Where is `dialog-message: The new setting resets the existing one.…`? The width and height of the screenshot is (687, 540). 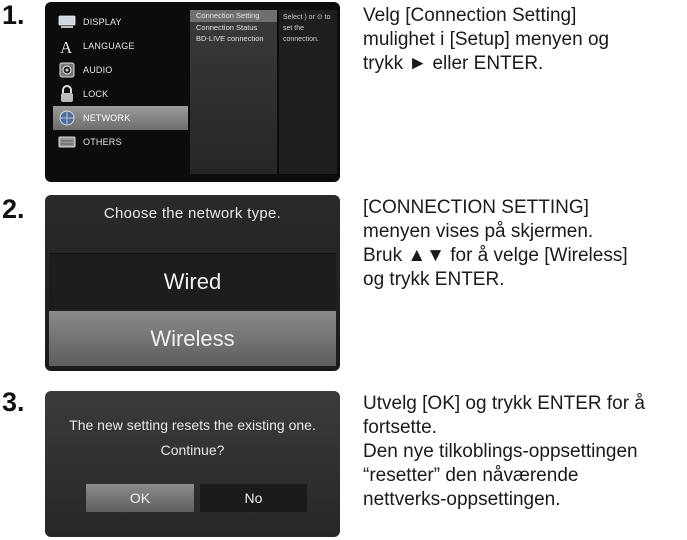 dialog-message: The new setting resets the existing one.… is located at coordinates (192, 437).